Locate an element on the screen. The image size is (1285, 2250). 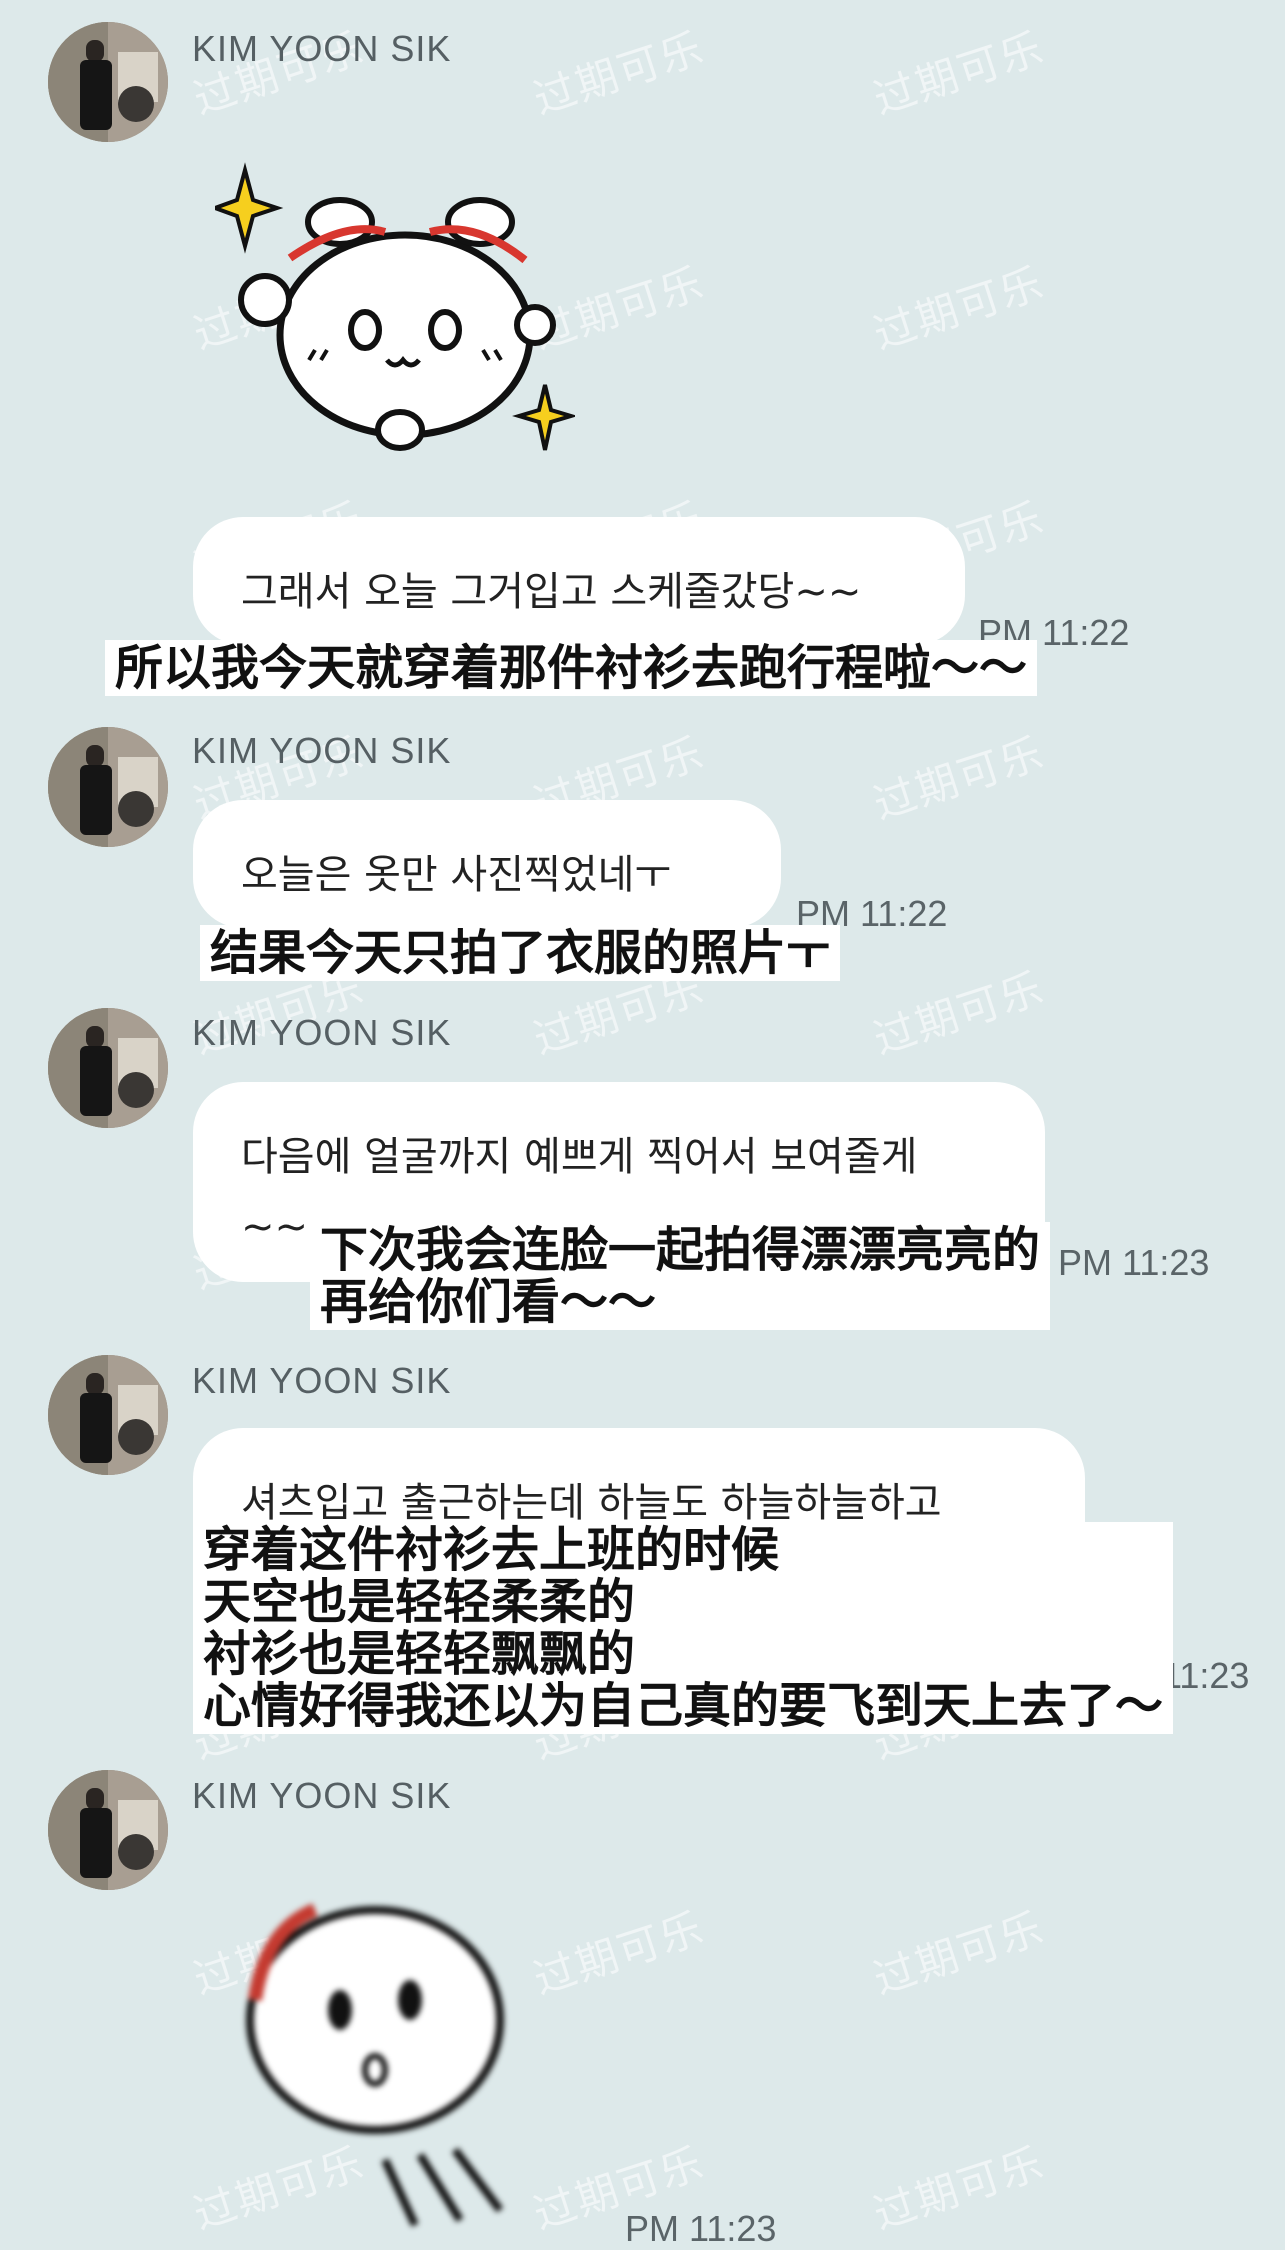
translation-line: 天空也是轻轻柔柔的 is located at coordinates (419, 1602).